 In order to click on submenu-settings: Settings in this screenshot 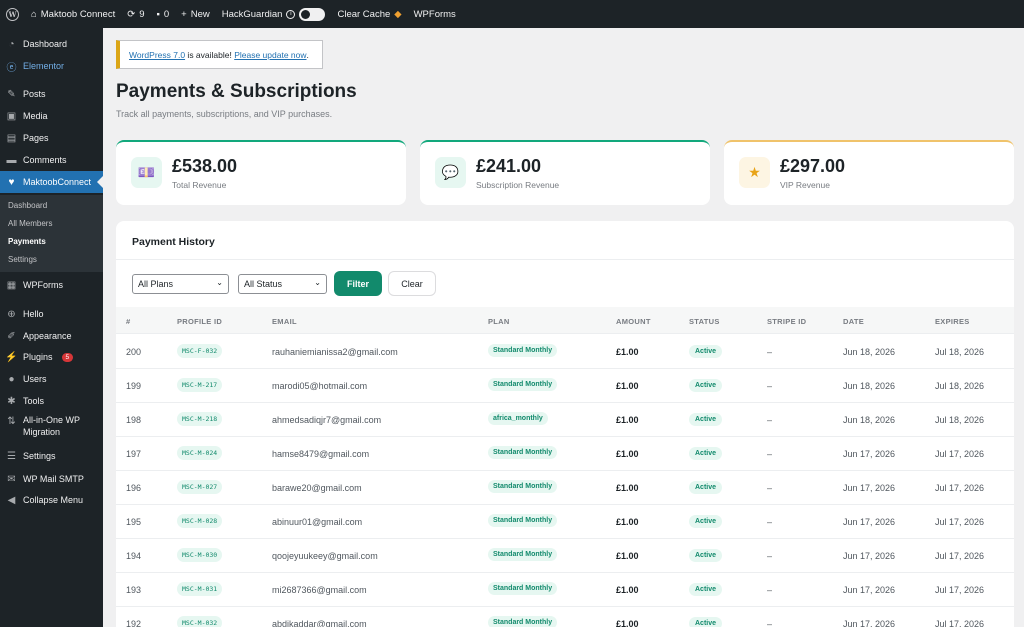, I will do `click(22, 259)`.